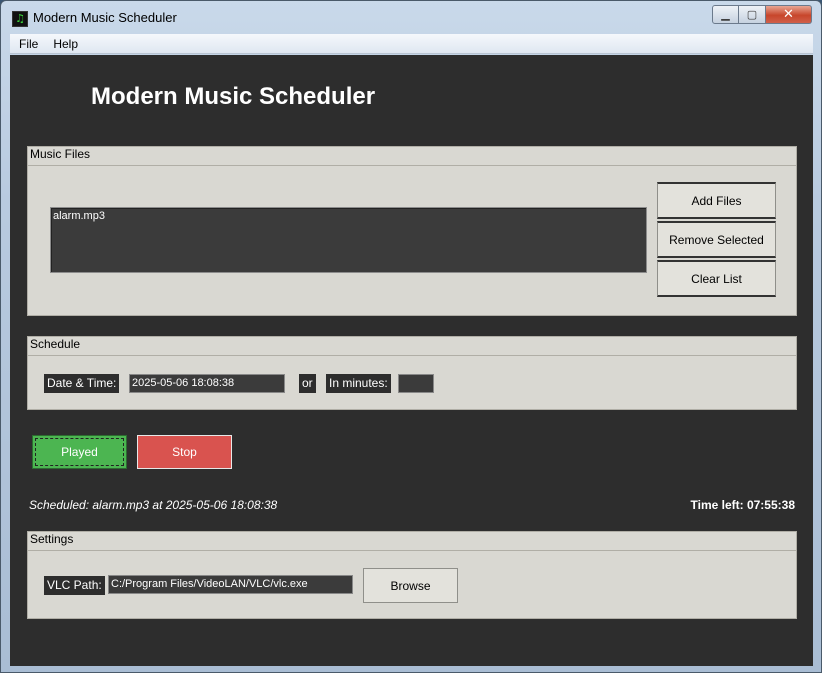  I want to click on clear-list-button: Clear List, so click(716, 278).